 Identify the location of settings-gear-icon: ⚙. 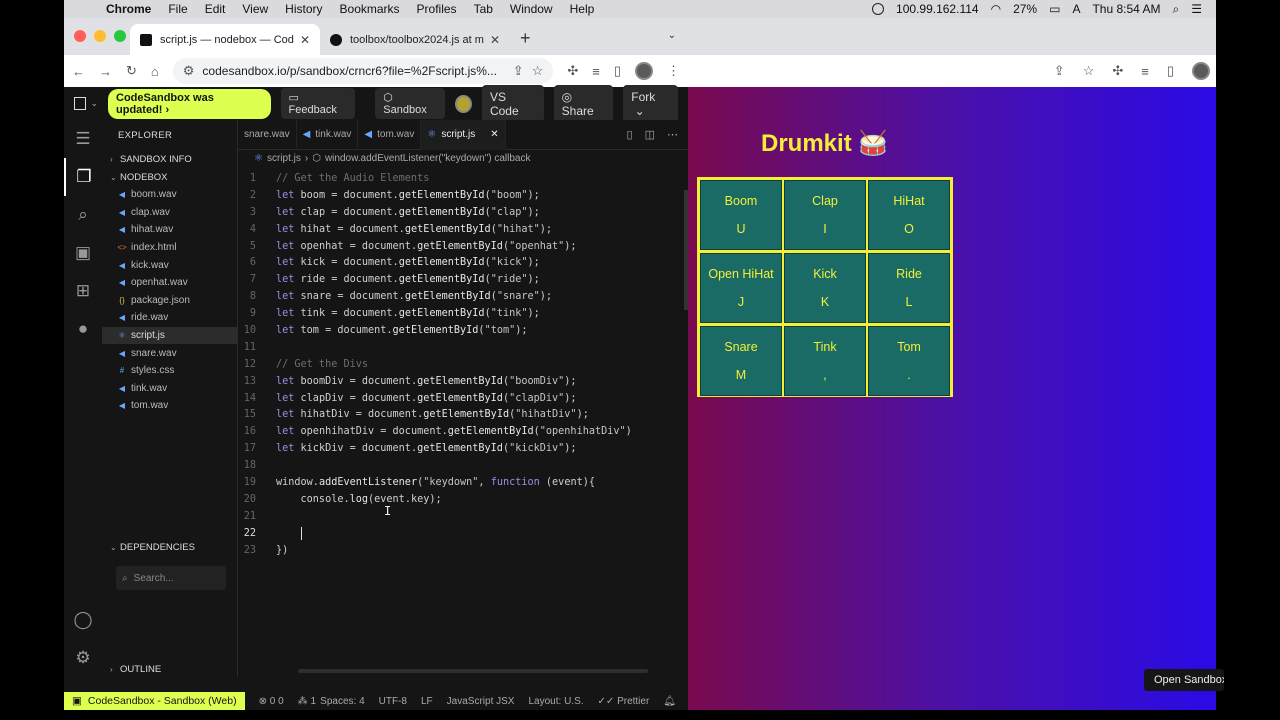
(83, 658).